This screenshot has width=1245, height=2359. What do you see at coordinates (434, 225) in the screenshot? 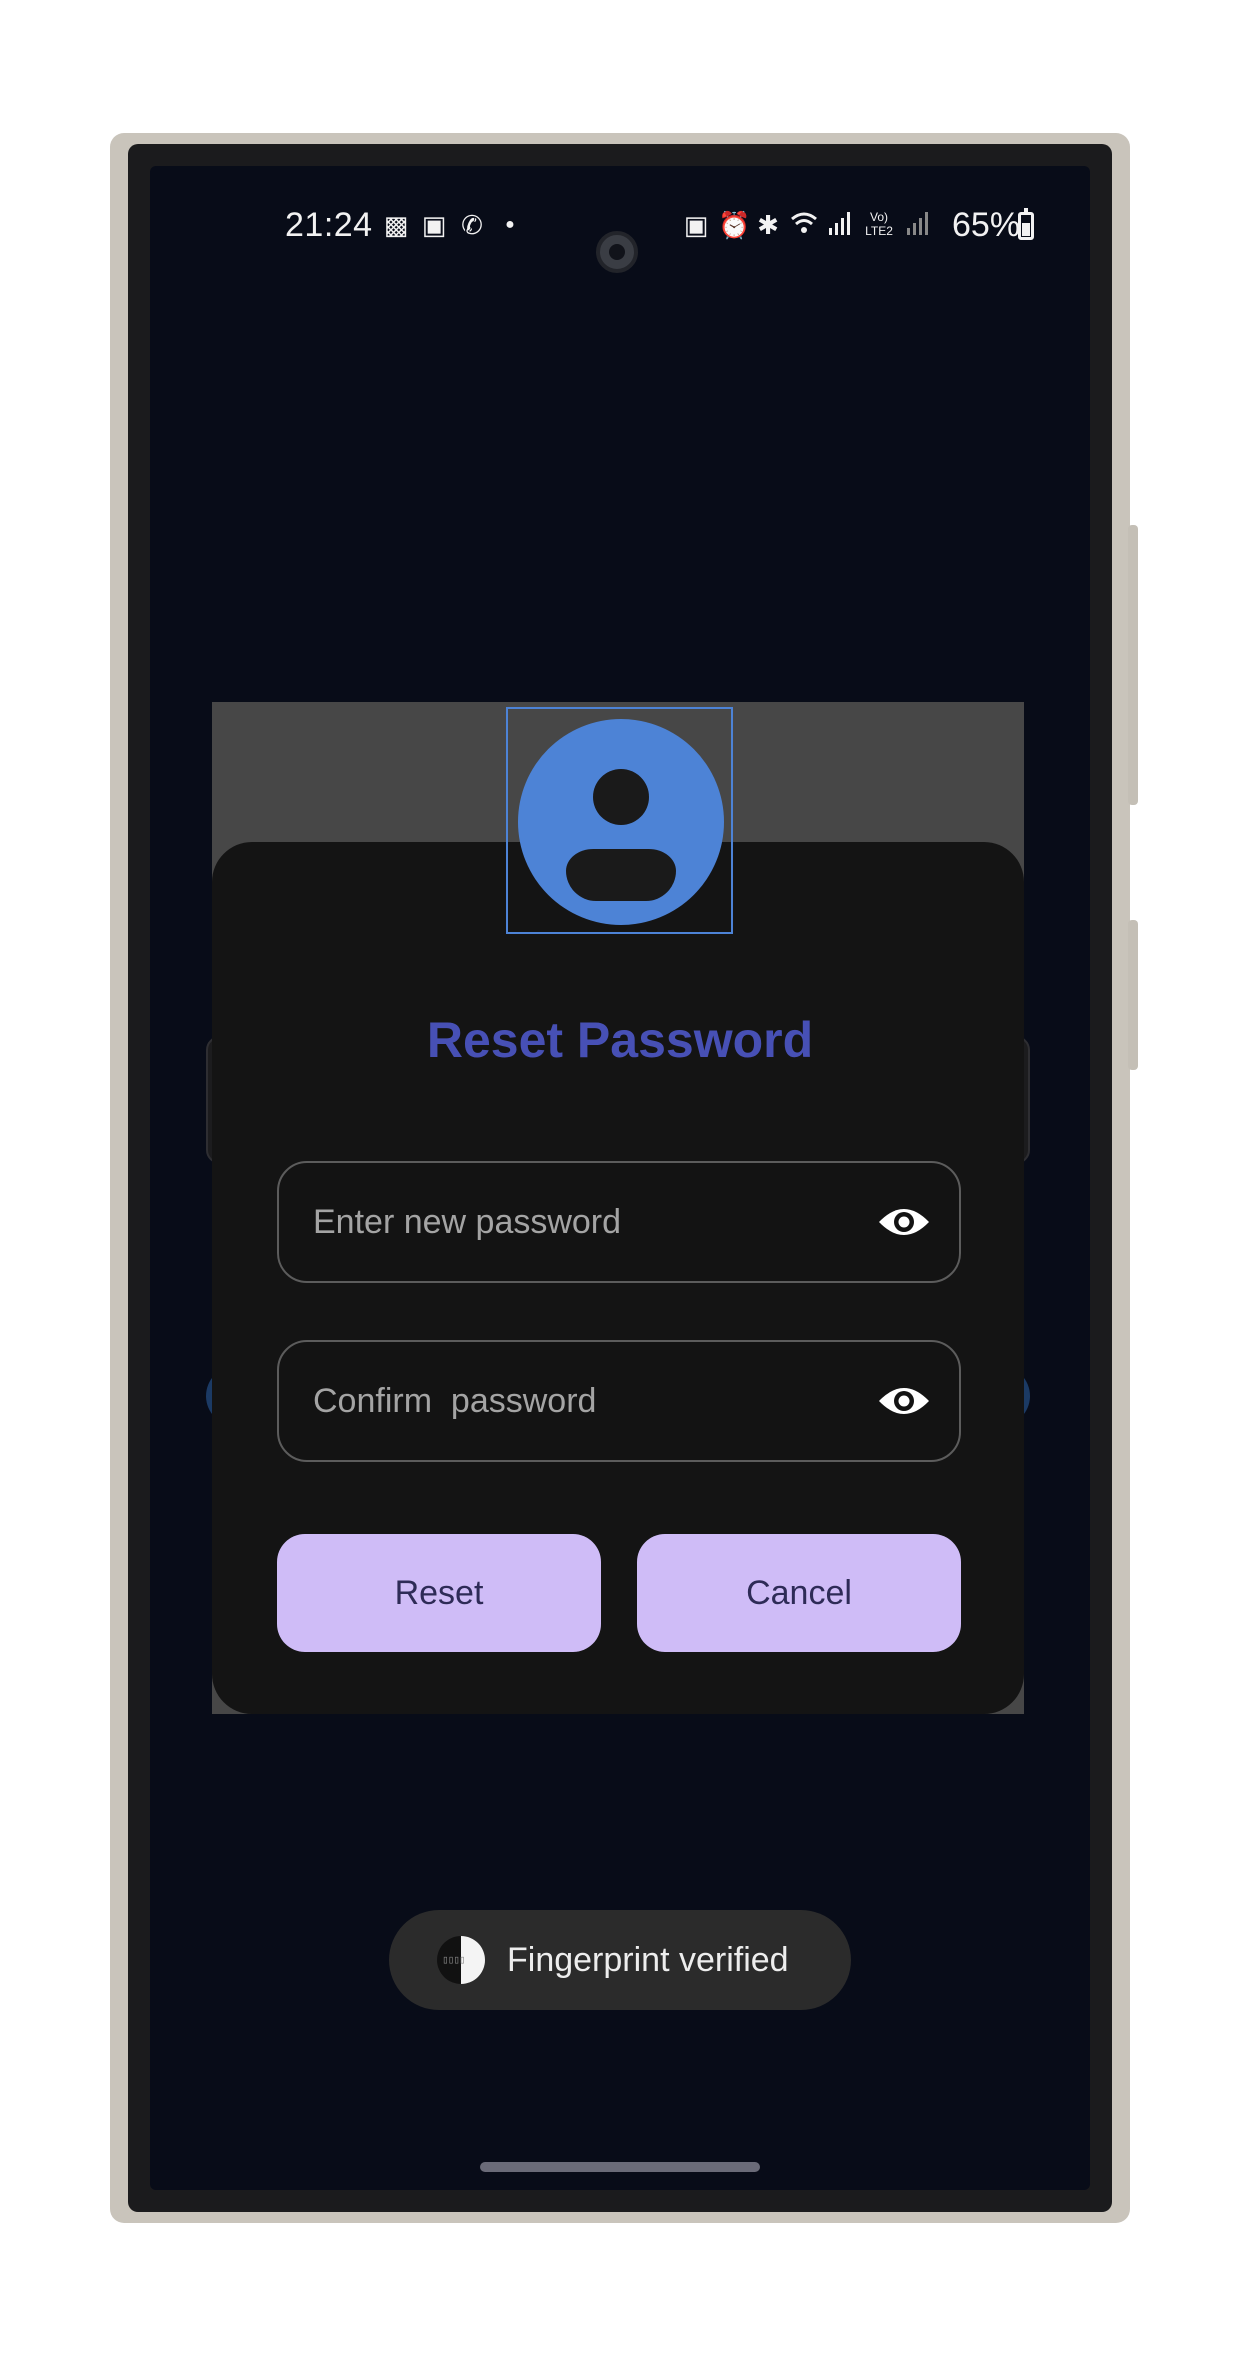
I see `screen-cast-icon: ▣` at bounding box center [434, 225].